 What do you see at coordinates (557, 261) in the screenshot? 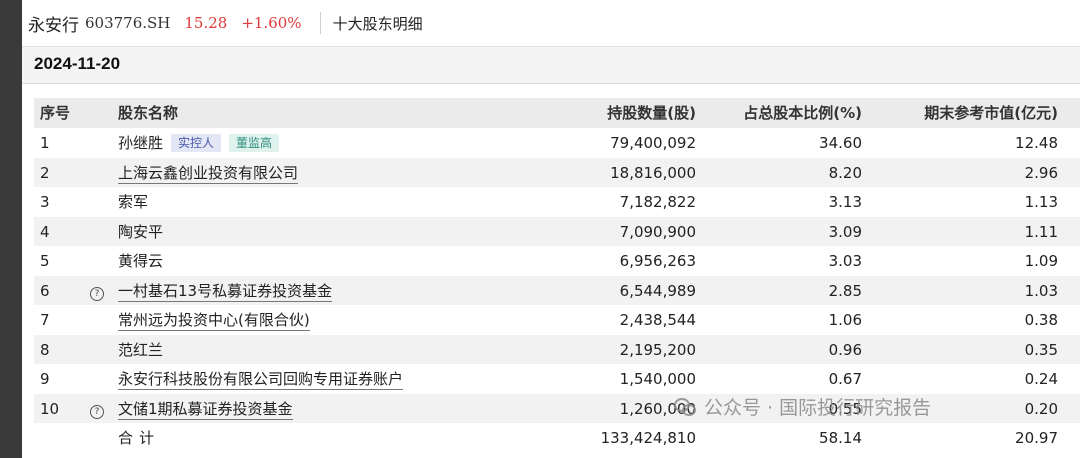
I see `table-row: 5 黄得云 6,956,263 3.03 1.09` at bounding box center [557, 261].